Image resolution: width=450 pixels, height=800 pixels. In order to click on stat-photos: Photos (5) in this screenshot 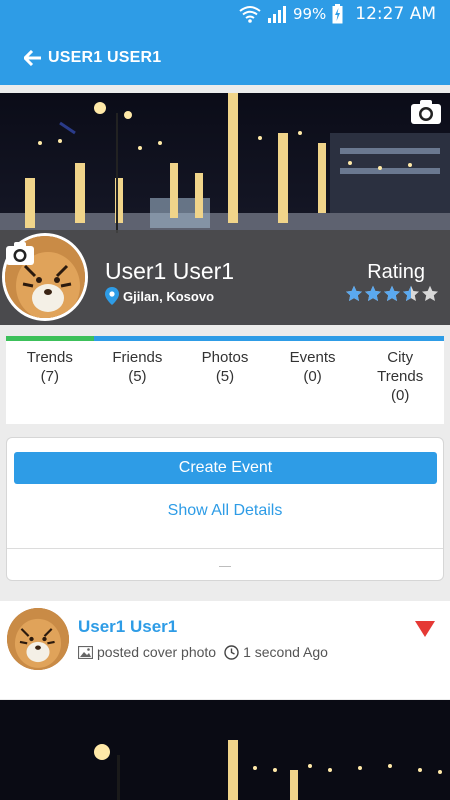, I will do `click(225, 382)`.